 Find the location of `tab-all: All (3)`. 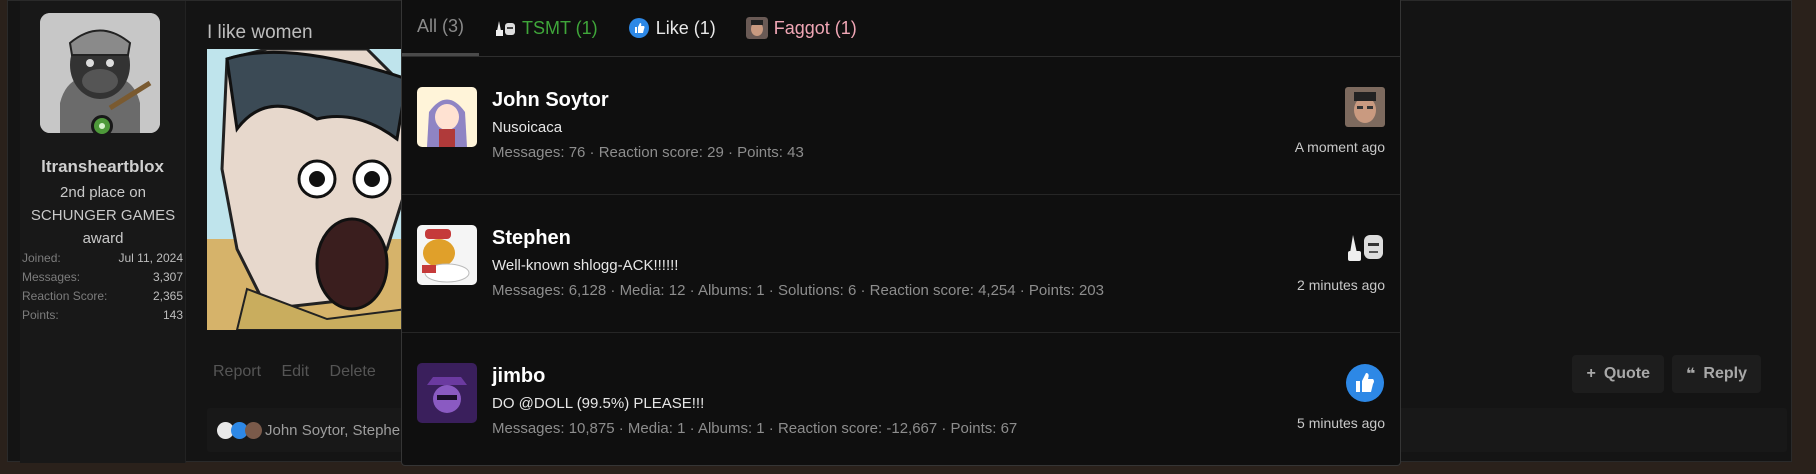

tab-all: All (3) is located at coordinates (441, 28).